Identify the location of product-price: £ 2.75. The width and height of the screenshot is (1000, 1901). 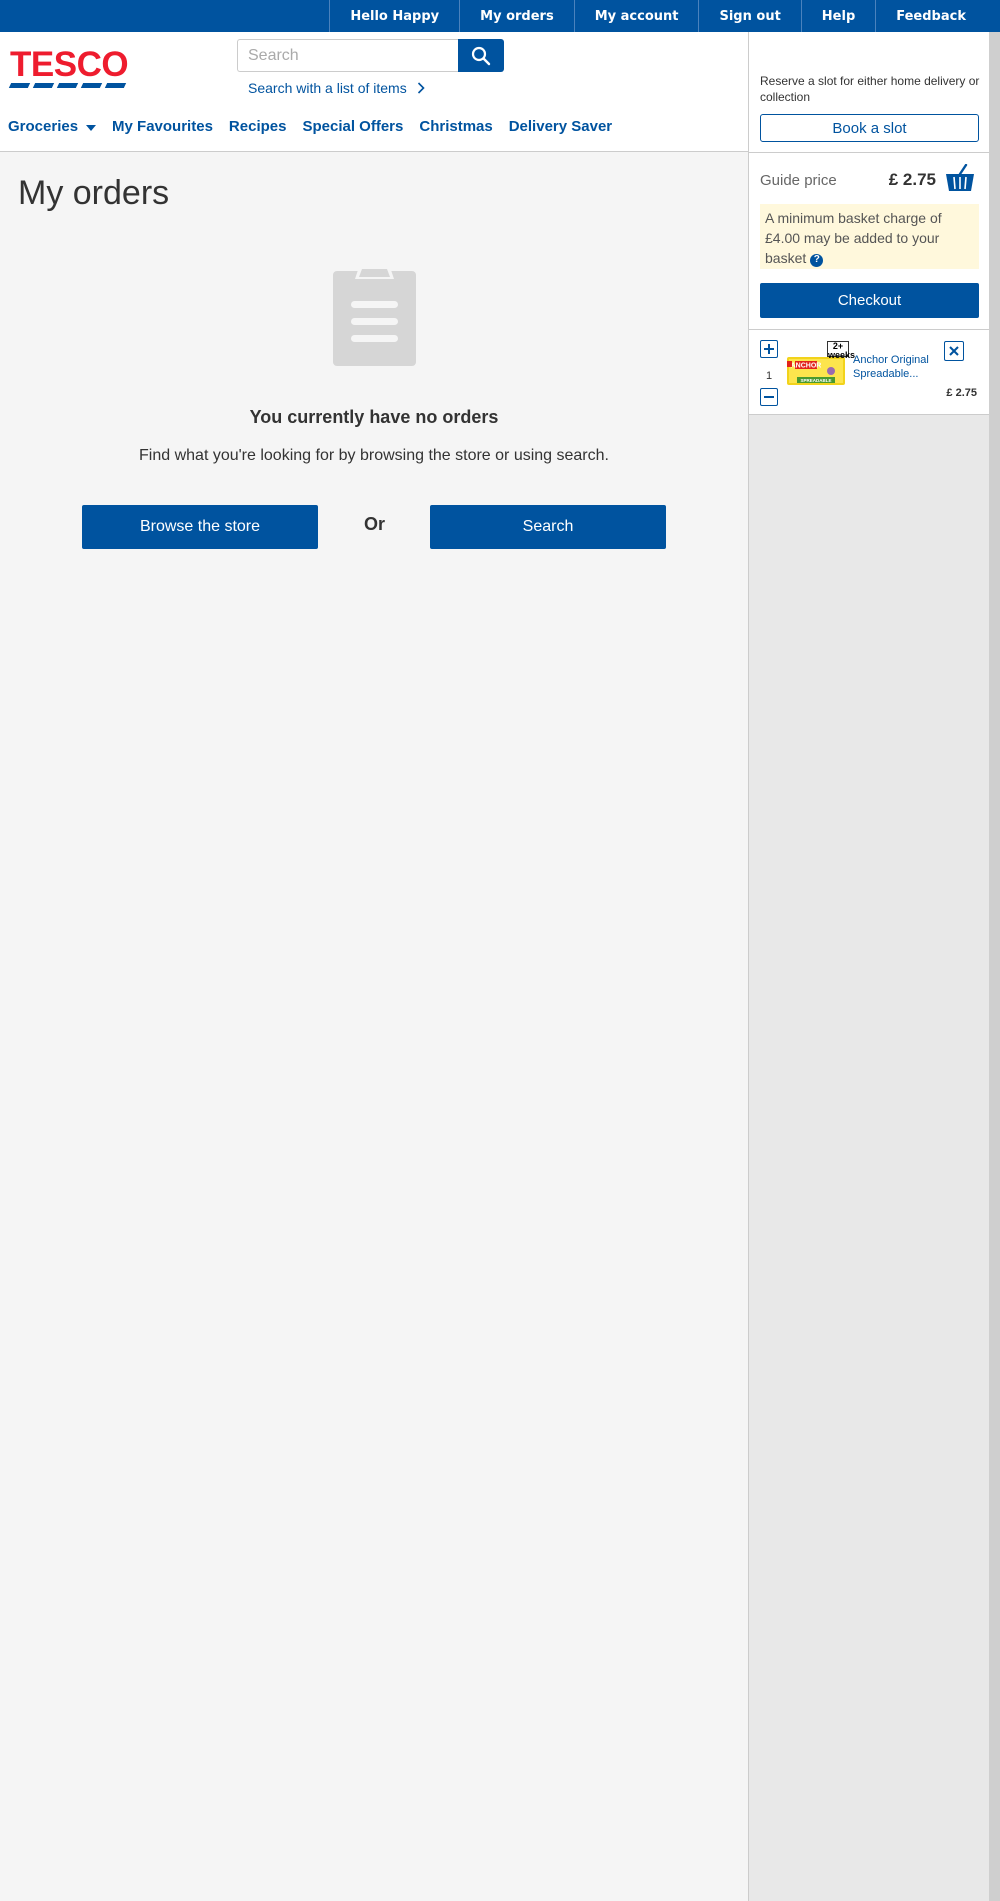
(961, 393).